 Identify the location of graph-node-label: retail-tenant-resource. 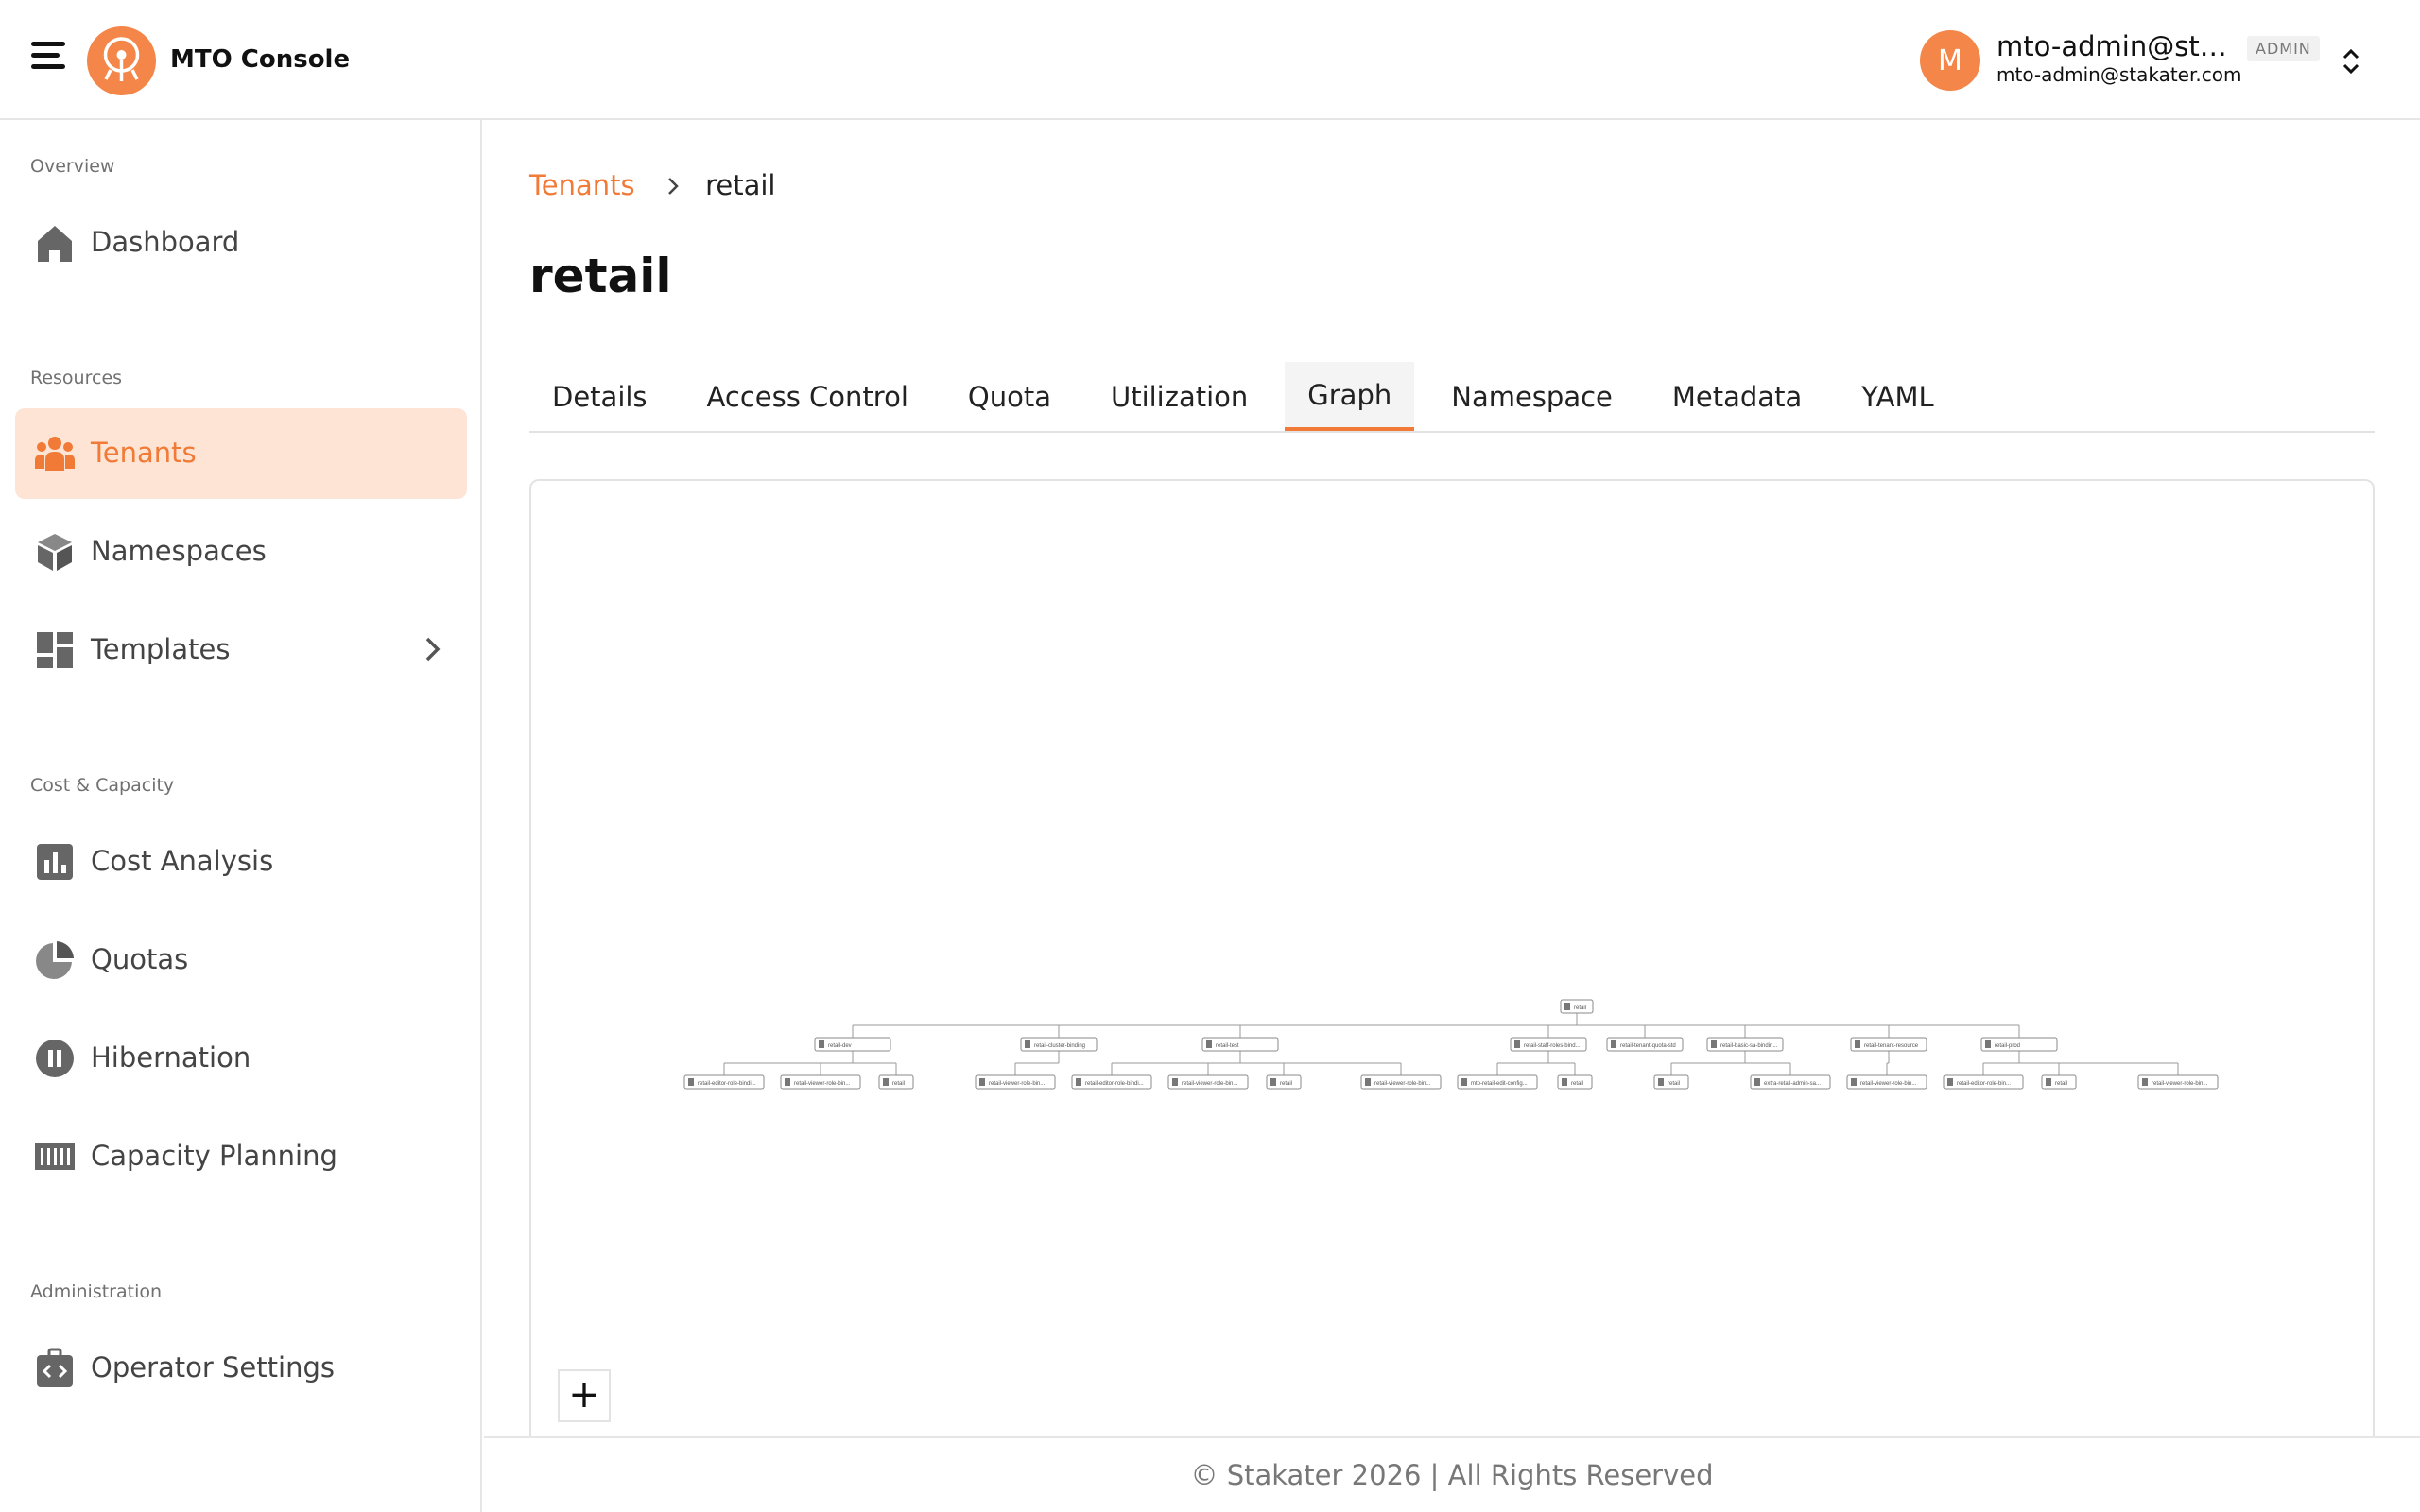
(1891, 1046).